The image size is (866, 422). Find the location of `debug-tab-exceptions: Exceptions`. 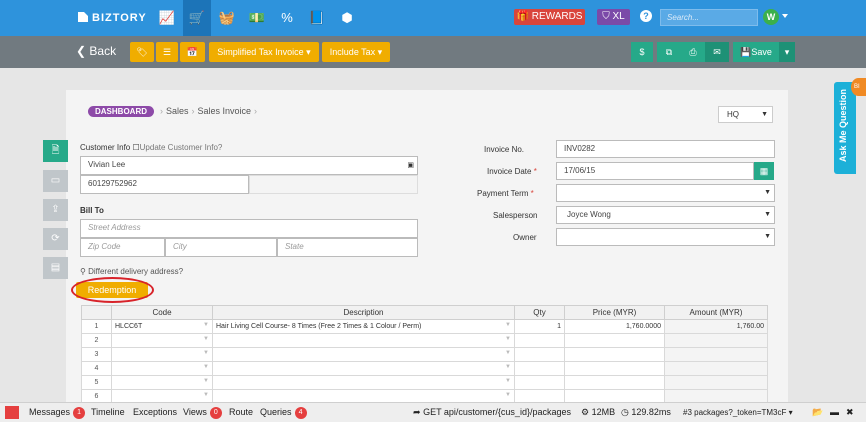

debug-tab-exceptions: Exceptions is located at coordinates (155, 412).